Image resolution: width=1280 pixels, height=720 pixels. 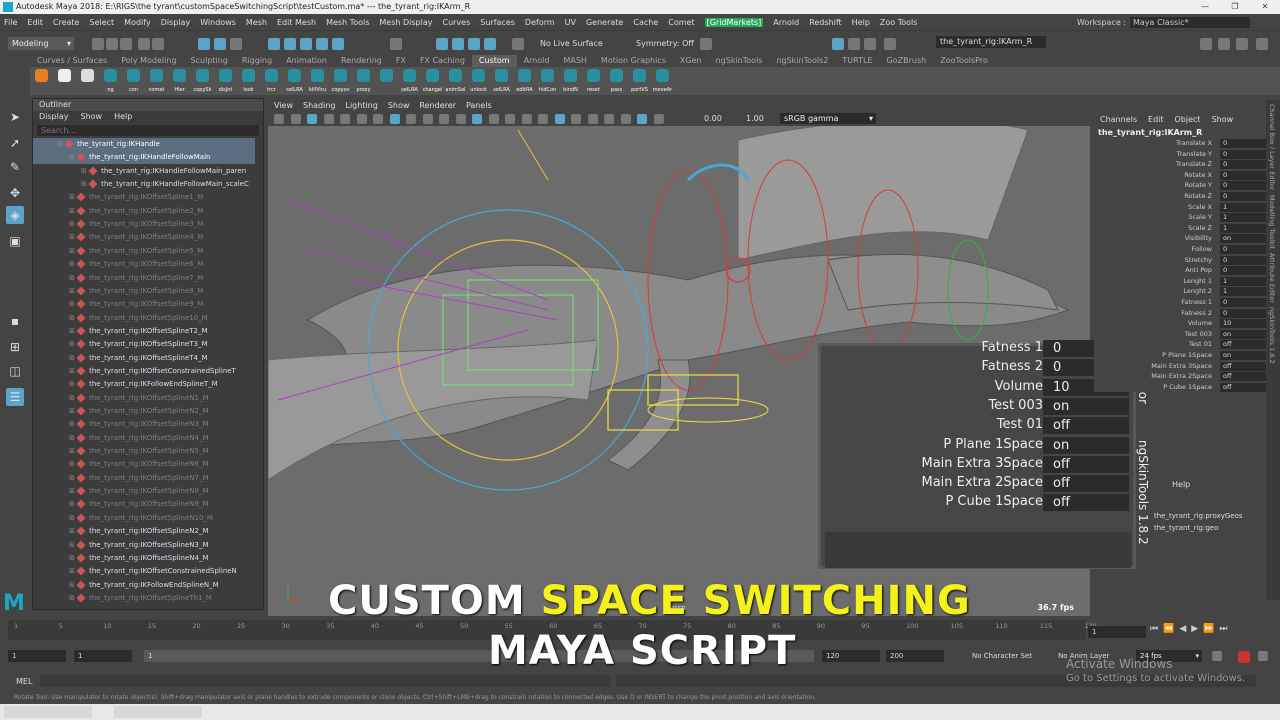 What do you see at coordinates (15, 321) in the screenshot?
I see `single-perspective-view-icon: ▪` at bounding box center [15, 321].